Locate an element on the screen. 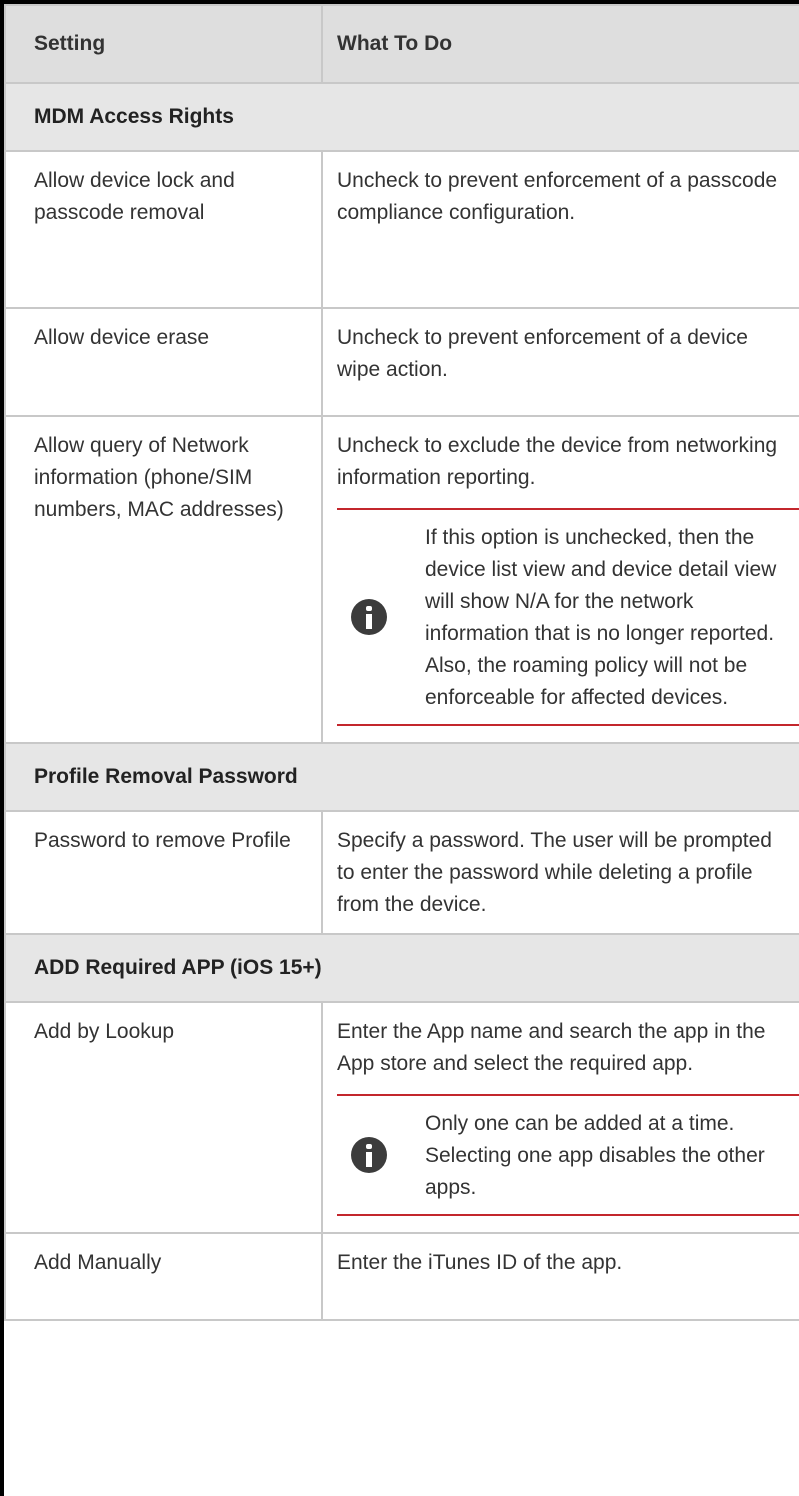 Image resolution: width=799 pixels, height=1496 pixels. section-title: Profile Removal Password is located at coordinates (401, 777).